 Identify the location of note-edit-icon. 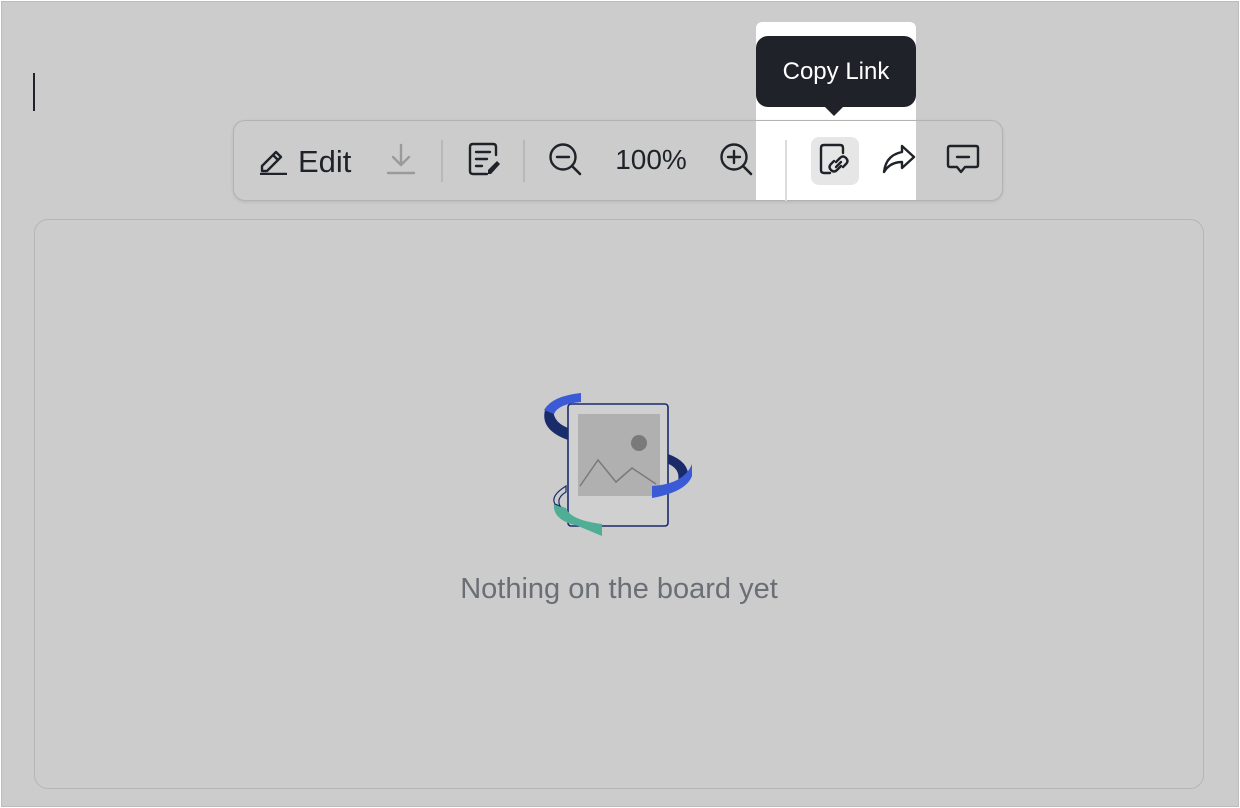
(484, 161).